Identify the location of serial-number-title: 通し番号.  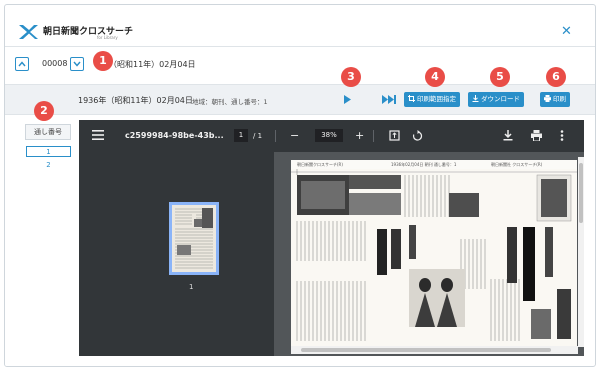
(48, 132).